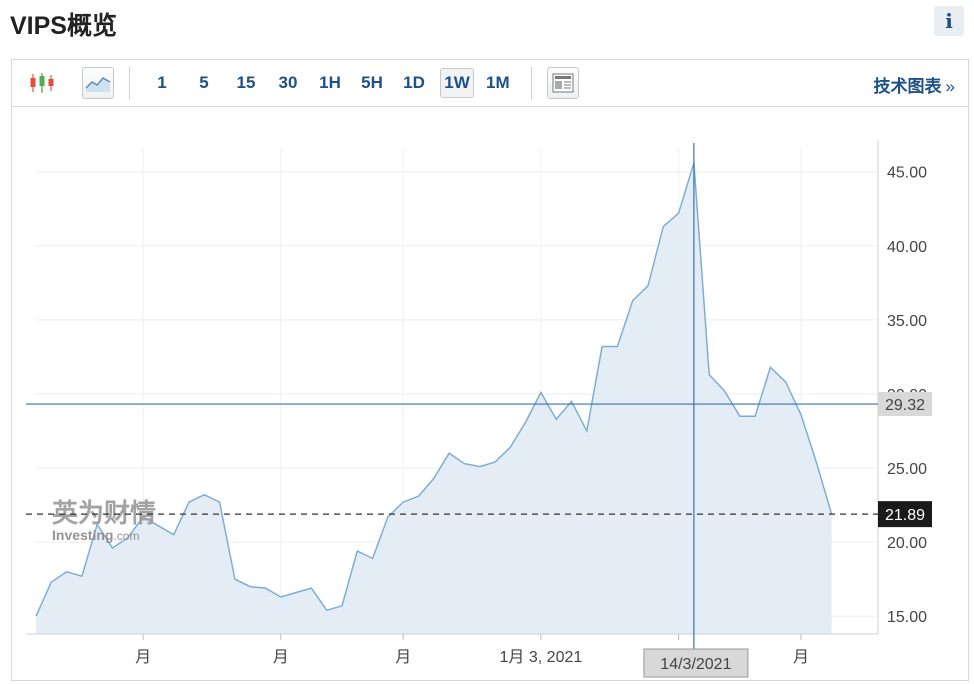 The height and width of the screenshot is (684, 974). I want to click on crosshair-date-label: 14/3/2021, so click(695, 664).